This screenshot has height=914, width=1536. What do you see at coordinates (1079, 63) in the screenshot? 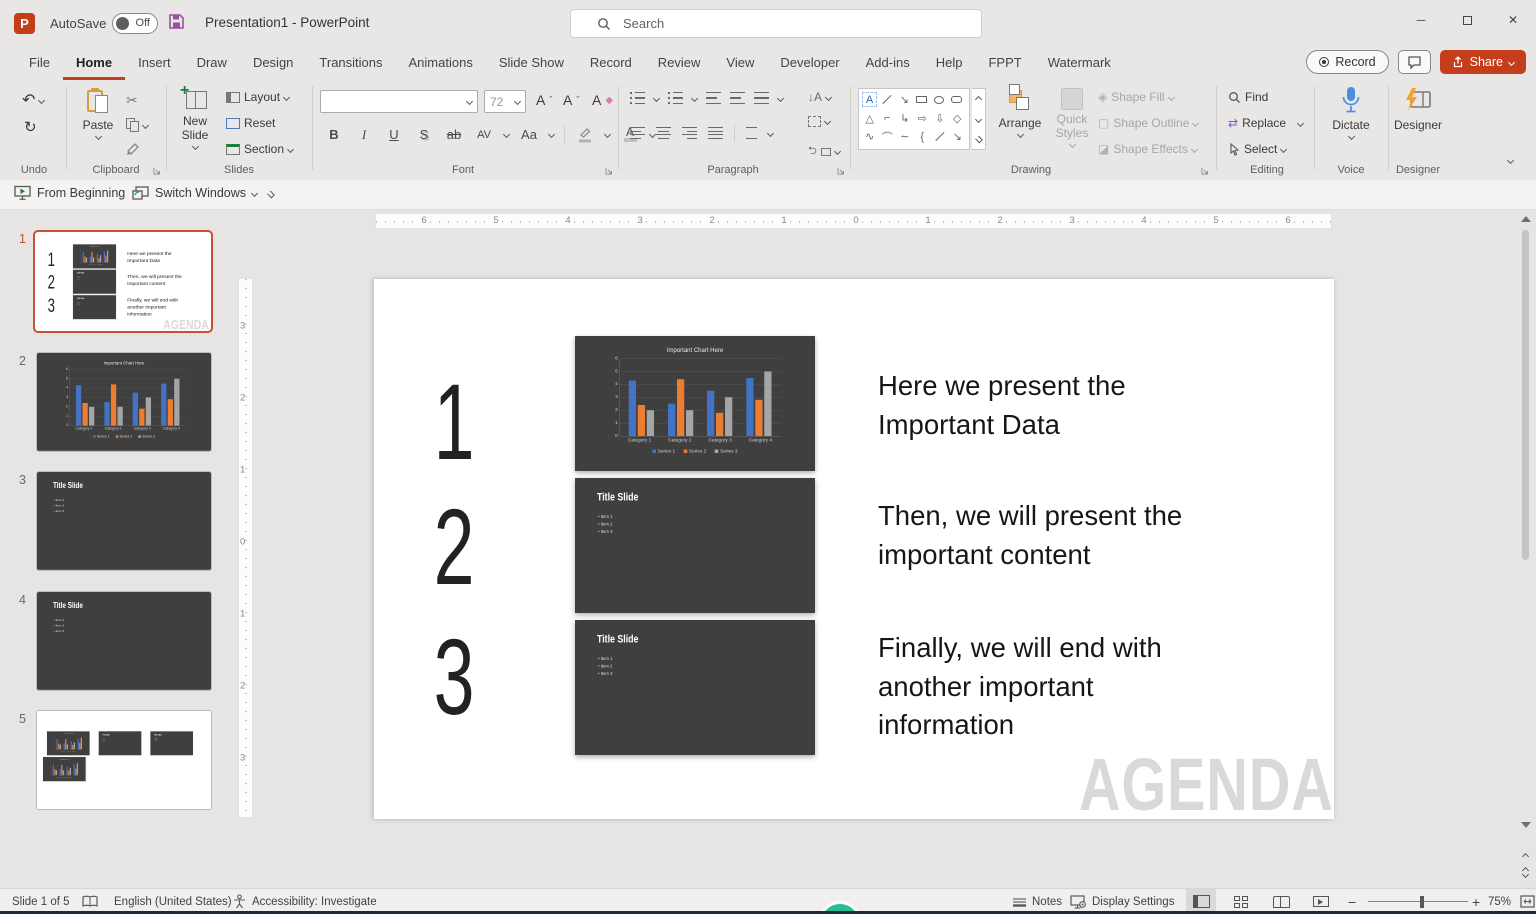
I see `tab-watermark: Watermark` at bounding box center [1079, 63].